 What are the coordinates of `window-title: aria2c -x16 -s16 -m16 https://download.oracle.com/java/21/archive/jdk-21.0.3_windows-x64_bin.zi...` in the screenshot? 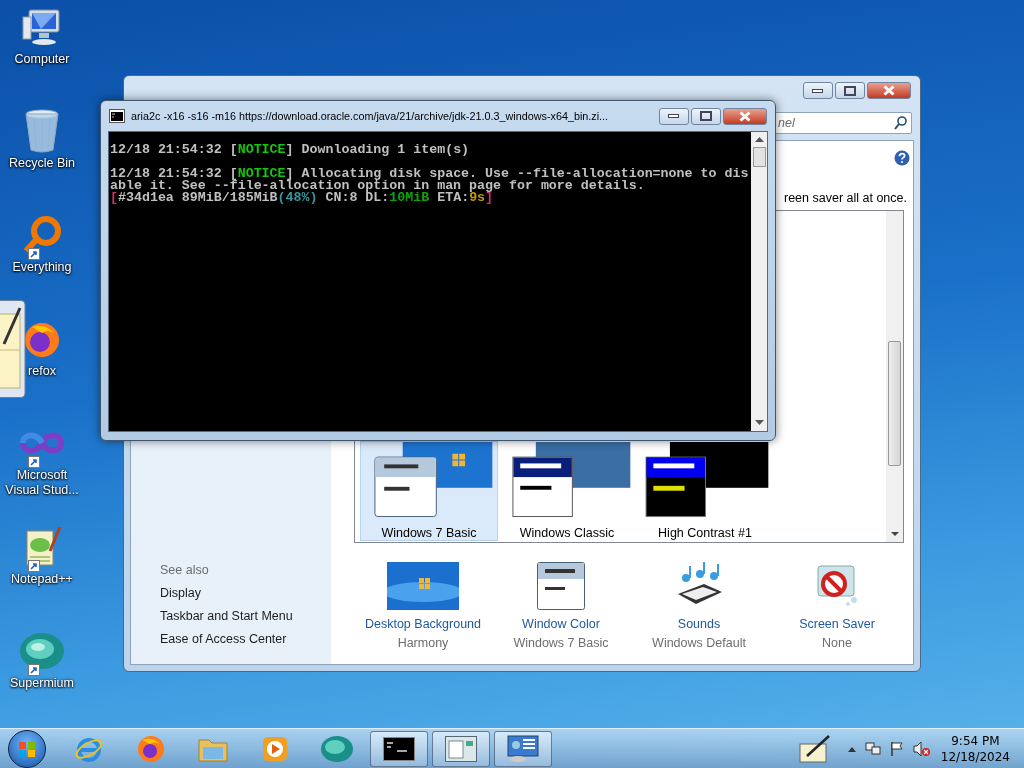 It's located at (370, 116).